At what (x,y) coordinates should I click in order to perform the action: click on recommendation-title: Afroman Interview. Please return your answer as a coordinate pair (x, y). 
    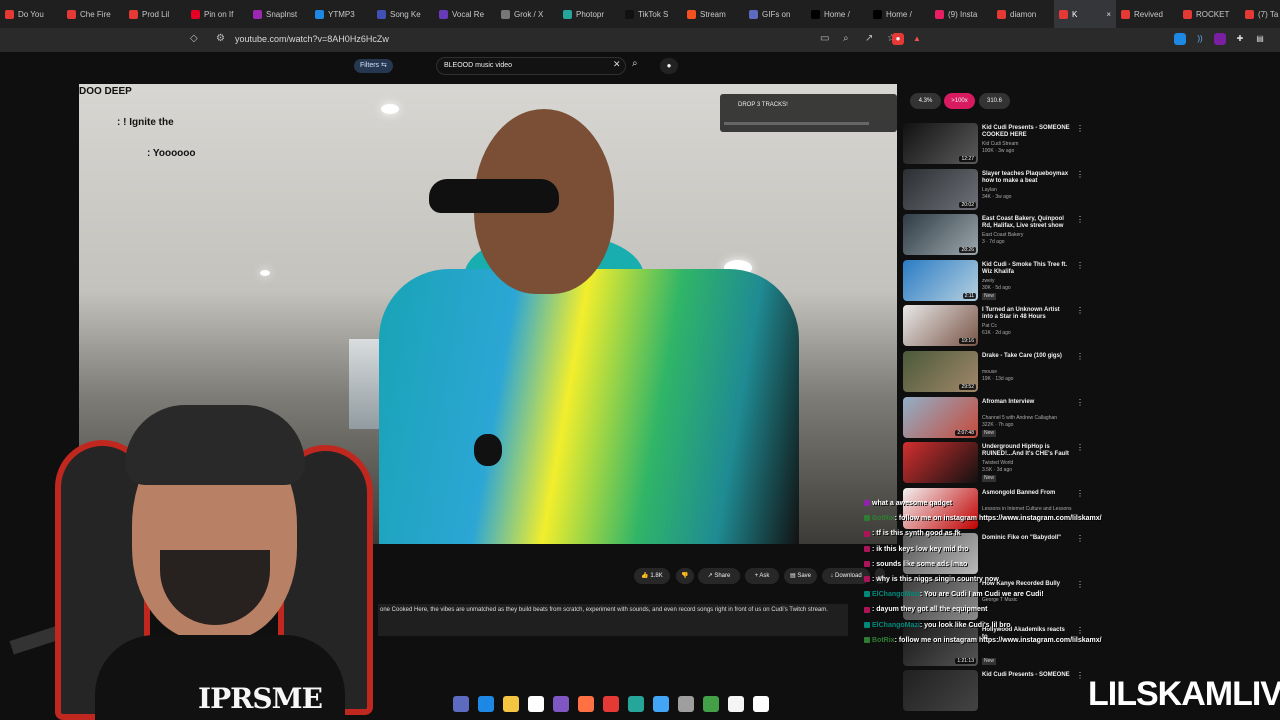
    Looking at the image, I should click on (1027, 402).